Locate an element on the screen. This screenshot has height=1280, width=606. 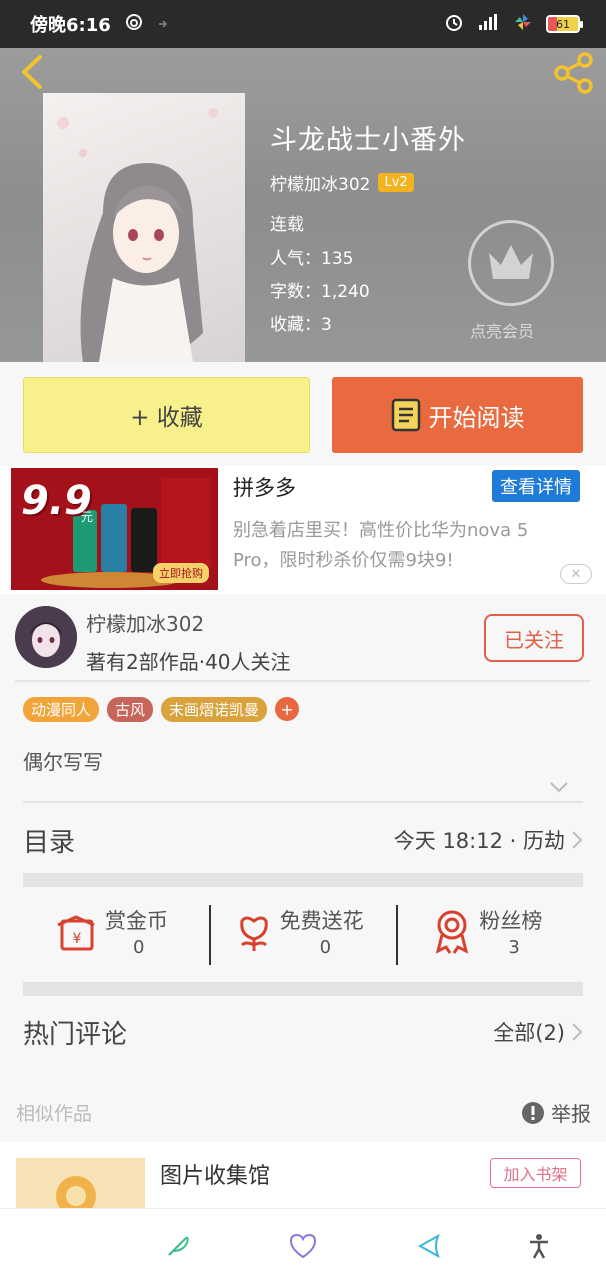
book-intro: 偶尔写写 is located at coordinates (63, 762).